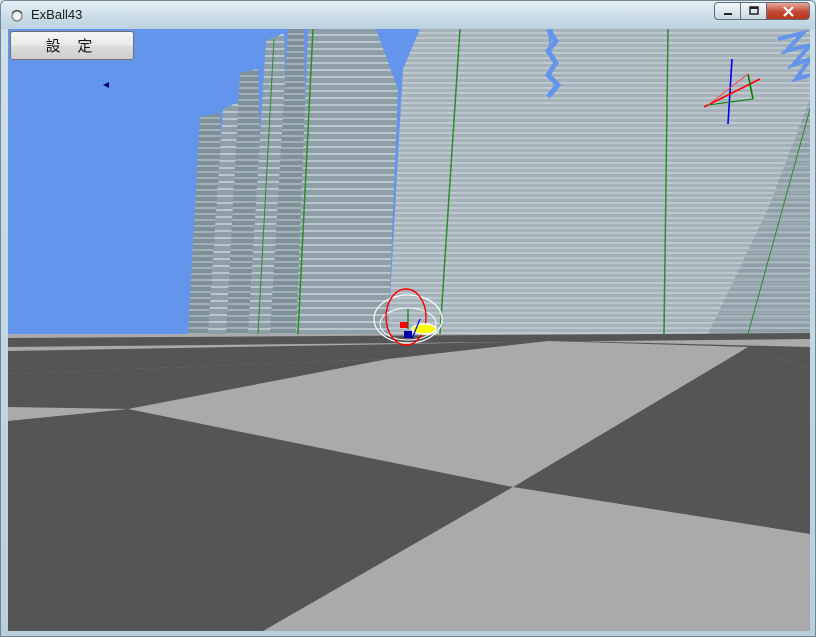 This screenshot has width=816, height=637. What do you see at coordinates (727, 11) in the screenshot?
I see `minimize-button` at bounding box center [727, 11].